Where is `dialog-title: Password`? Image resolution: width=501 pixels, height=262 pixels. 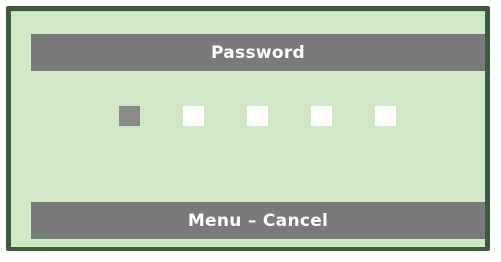
dialog-title: Password is located at coordinates (258, 52).